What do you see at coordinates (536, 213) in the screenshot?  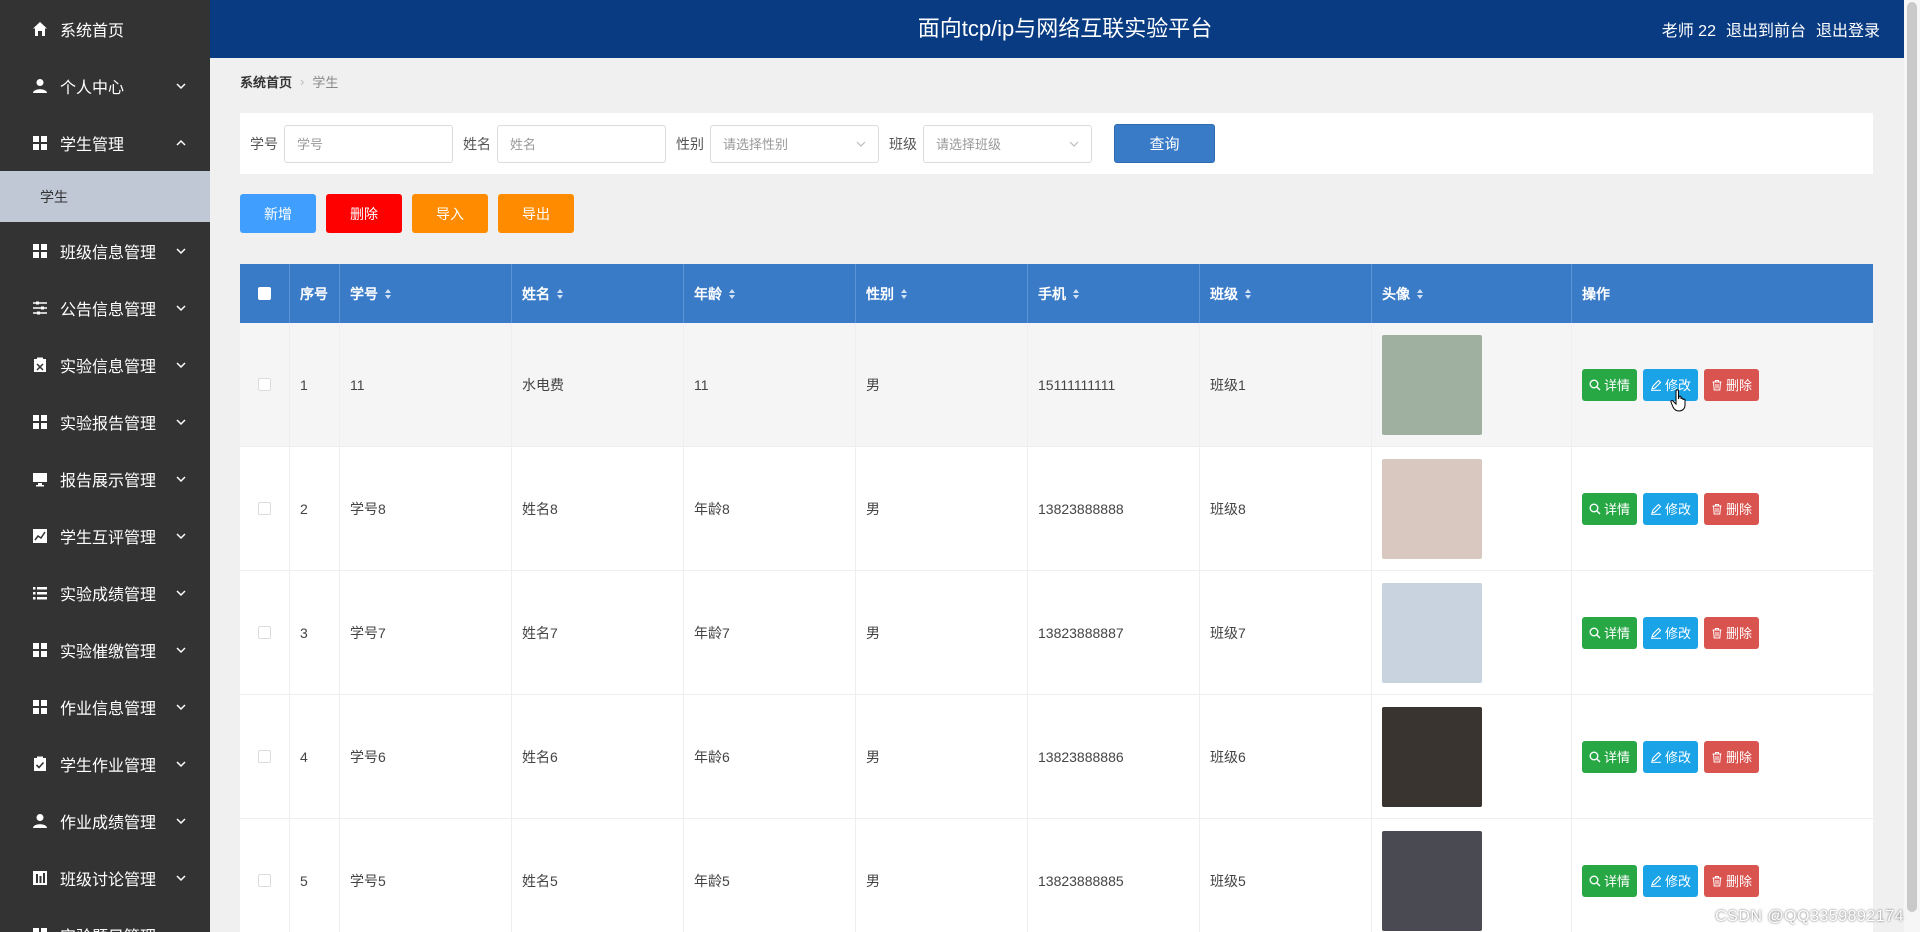 I see `export-button: 导出` at bounding box center [536, 213].